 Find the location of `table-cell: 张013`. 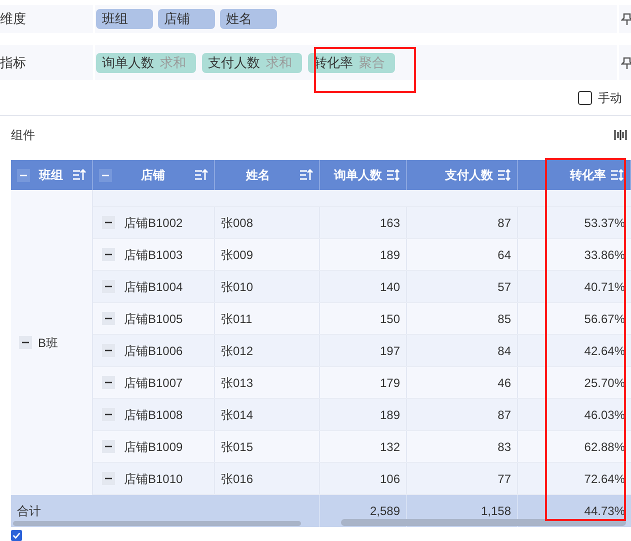

table-cell: 张013 is located at coordinates (267, 382).